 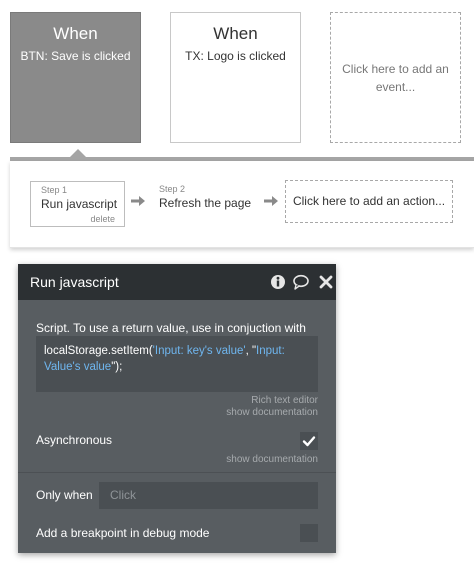 I want to click on breakpoint-checkbox, so click(x=309, y=533).